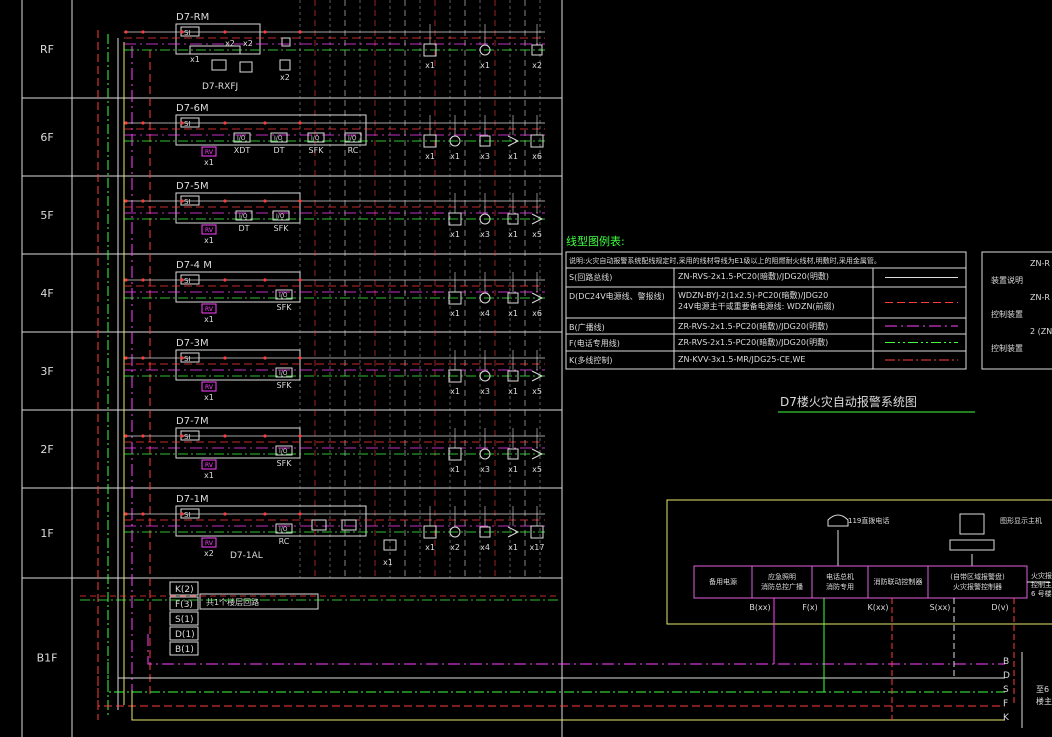 This screenshot has height=737, width=1052. What do you see at coordinates (278, 150) in the screenshot?
I see `device-label: DT` at bounding box center [278, 150].